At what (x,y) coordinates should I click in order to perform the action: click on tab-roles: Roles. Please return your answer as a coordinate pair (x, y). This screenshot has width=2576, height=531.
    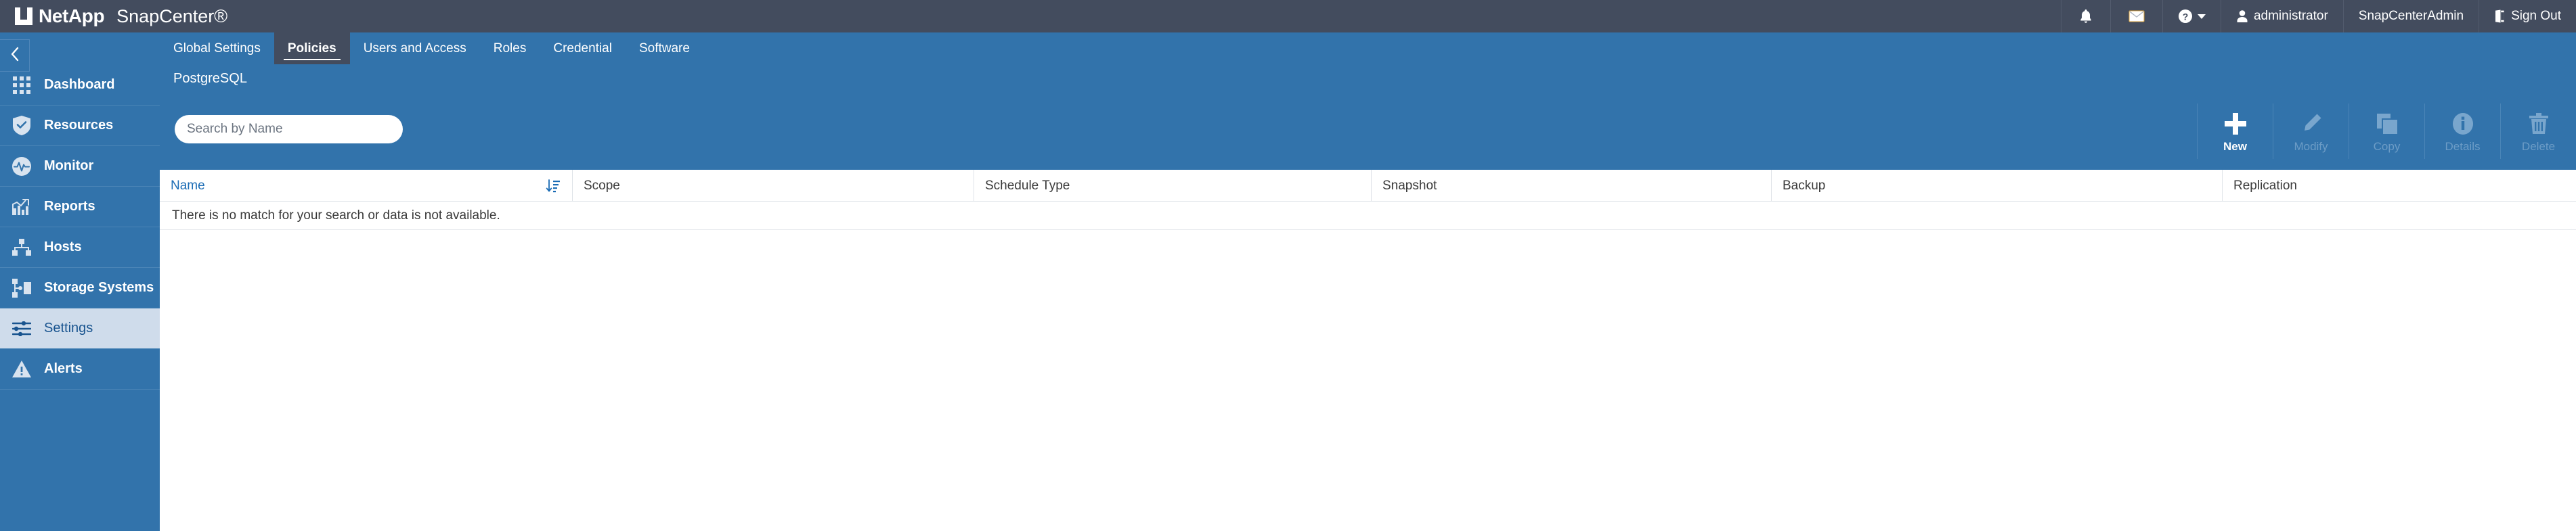
    Looking at the image, I should click on (510, 48).